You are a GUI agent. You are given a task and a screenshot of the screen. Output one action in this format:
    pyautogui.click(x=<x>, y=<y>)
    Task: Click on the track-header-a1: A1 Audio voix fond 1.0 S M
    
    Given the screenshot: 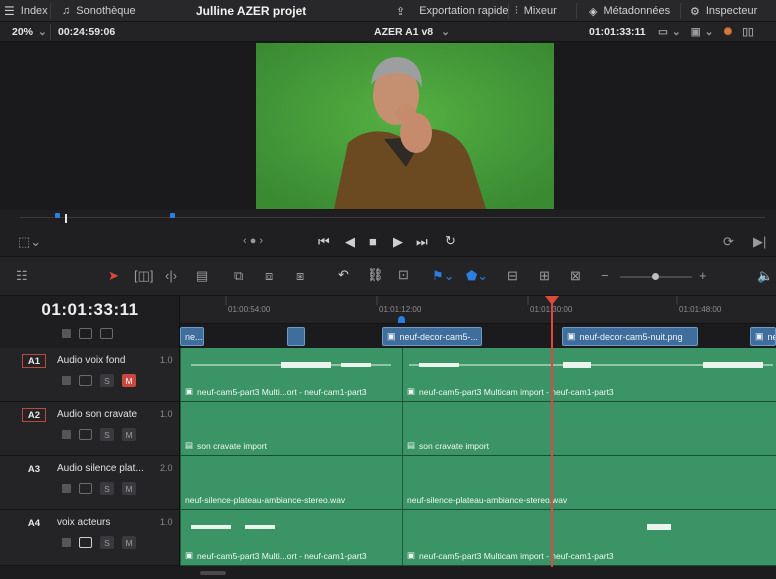 What is the action you would take?
    pyautogui.click(x=90, y=375)
    